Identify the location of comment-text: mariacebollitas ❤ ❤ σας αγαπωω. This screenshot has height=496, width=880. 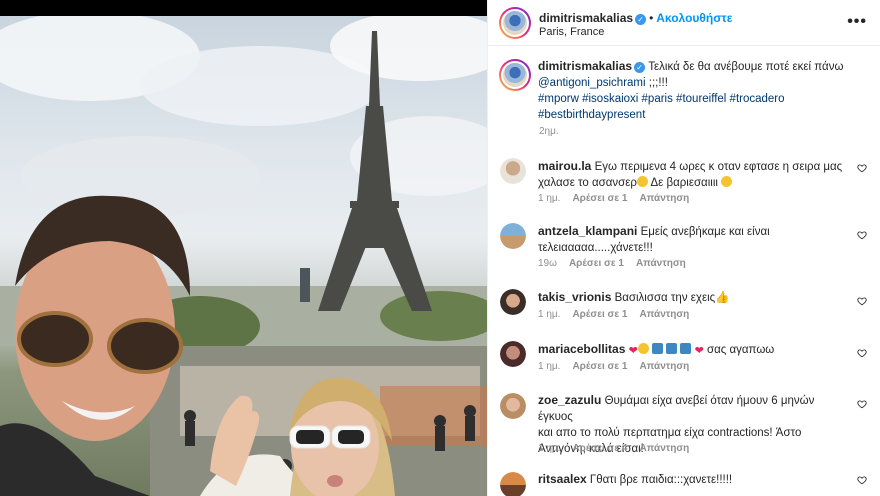
(693, 350).